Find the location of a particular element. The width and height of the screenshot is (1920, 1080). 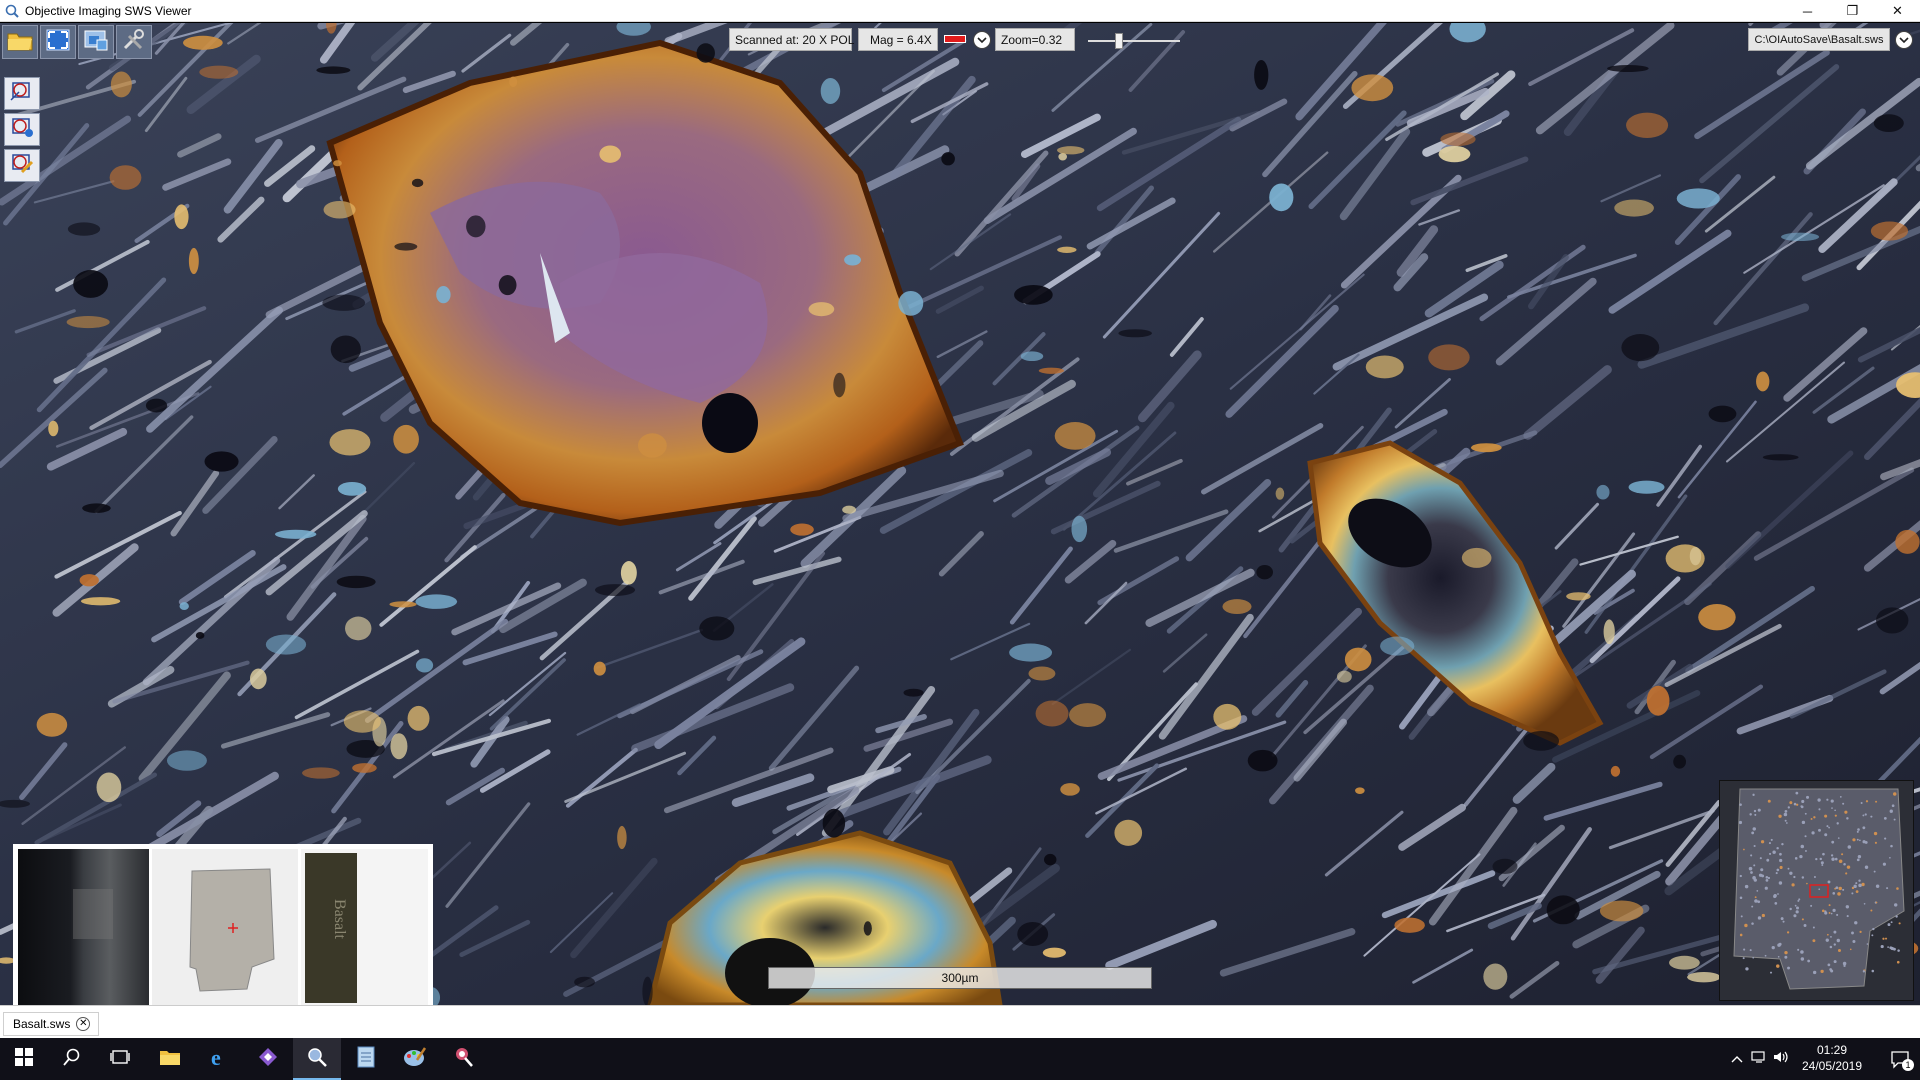

chevron-up-icon is located at coordinates (1737, 1059).